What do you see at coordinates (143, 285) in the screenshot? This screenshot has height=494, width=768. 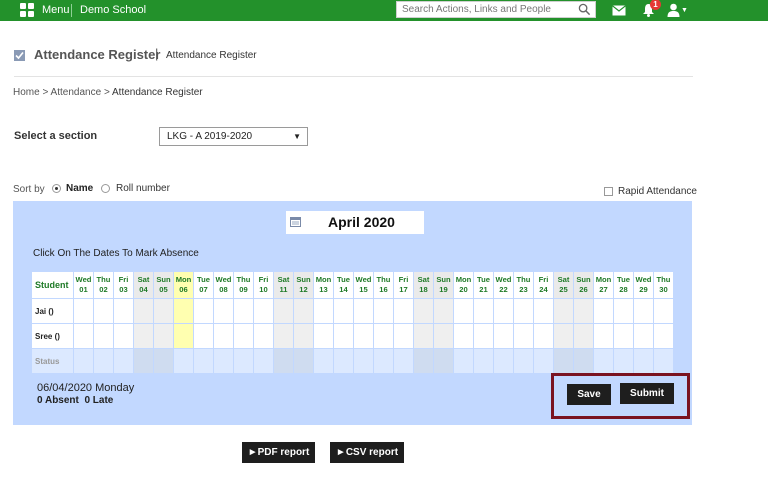 I see `date-header: Sat 04` at bounding box center [143, 285].